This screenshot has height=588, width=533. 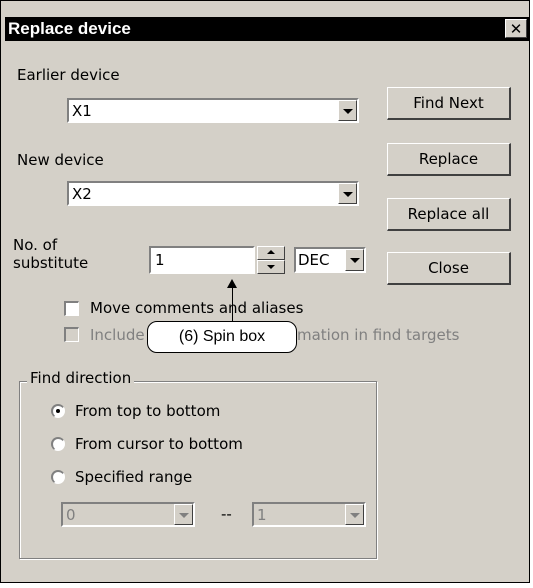 I want to click on spin-box-callout: (6) Spin box, so click(x=222, y=337).